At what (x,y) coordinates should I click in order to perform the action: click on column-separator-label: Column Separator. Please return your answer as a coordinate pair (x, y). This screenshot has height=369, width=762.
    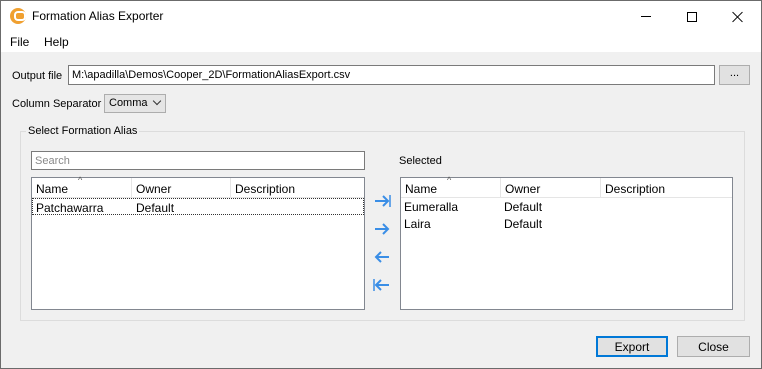
    Looking at the image, I should click on (57, 104).